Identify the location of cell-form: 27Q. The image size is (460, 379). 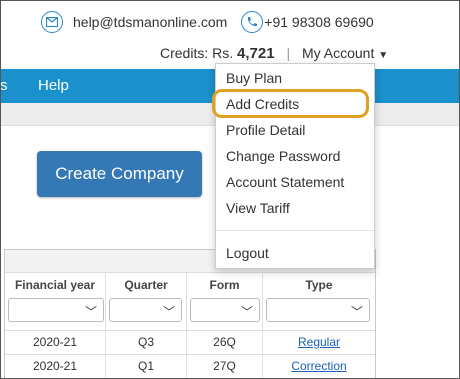
(224, 366).